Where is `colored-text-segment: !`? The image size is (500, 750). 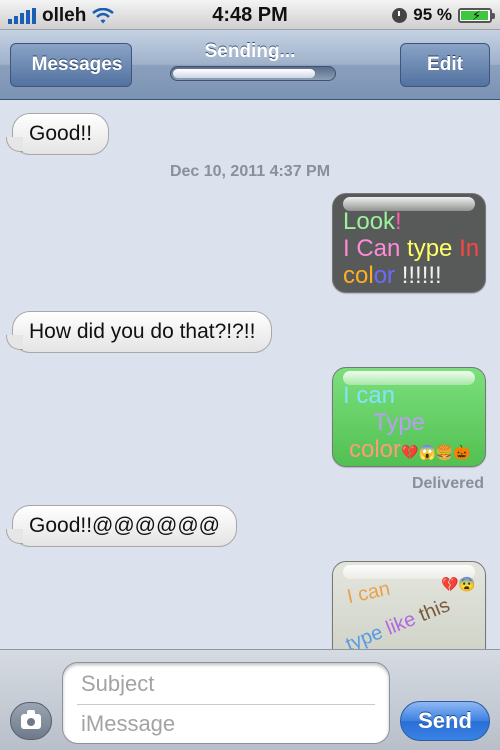
colored-text-segment: ! is located at coordinates (398, 221).